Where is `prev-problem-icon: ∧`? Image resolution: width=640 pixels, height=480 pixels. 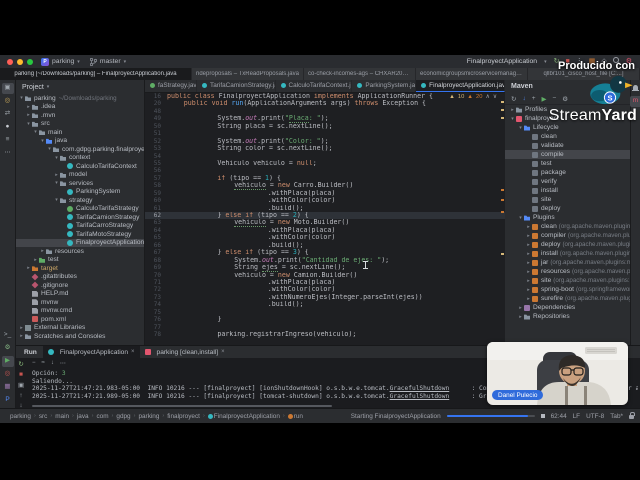 prev-problem-icon: ∧ is located at coordinates (488, 97).